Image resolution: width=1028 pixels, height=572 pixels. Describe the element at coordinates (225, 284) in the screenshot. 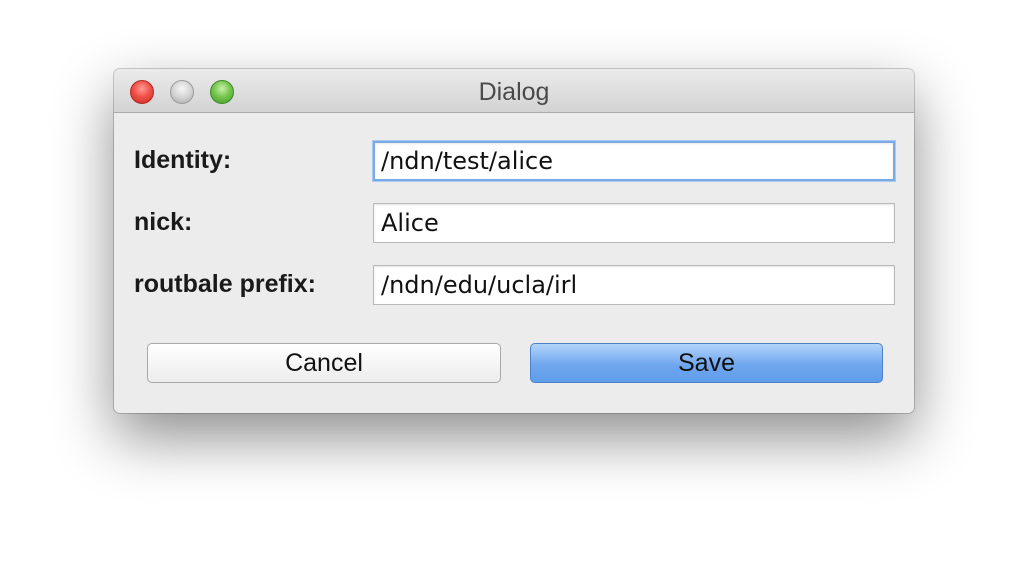

I see `prefix-label: routbale prefix:` at that location.